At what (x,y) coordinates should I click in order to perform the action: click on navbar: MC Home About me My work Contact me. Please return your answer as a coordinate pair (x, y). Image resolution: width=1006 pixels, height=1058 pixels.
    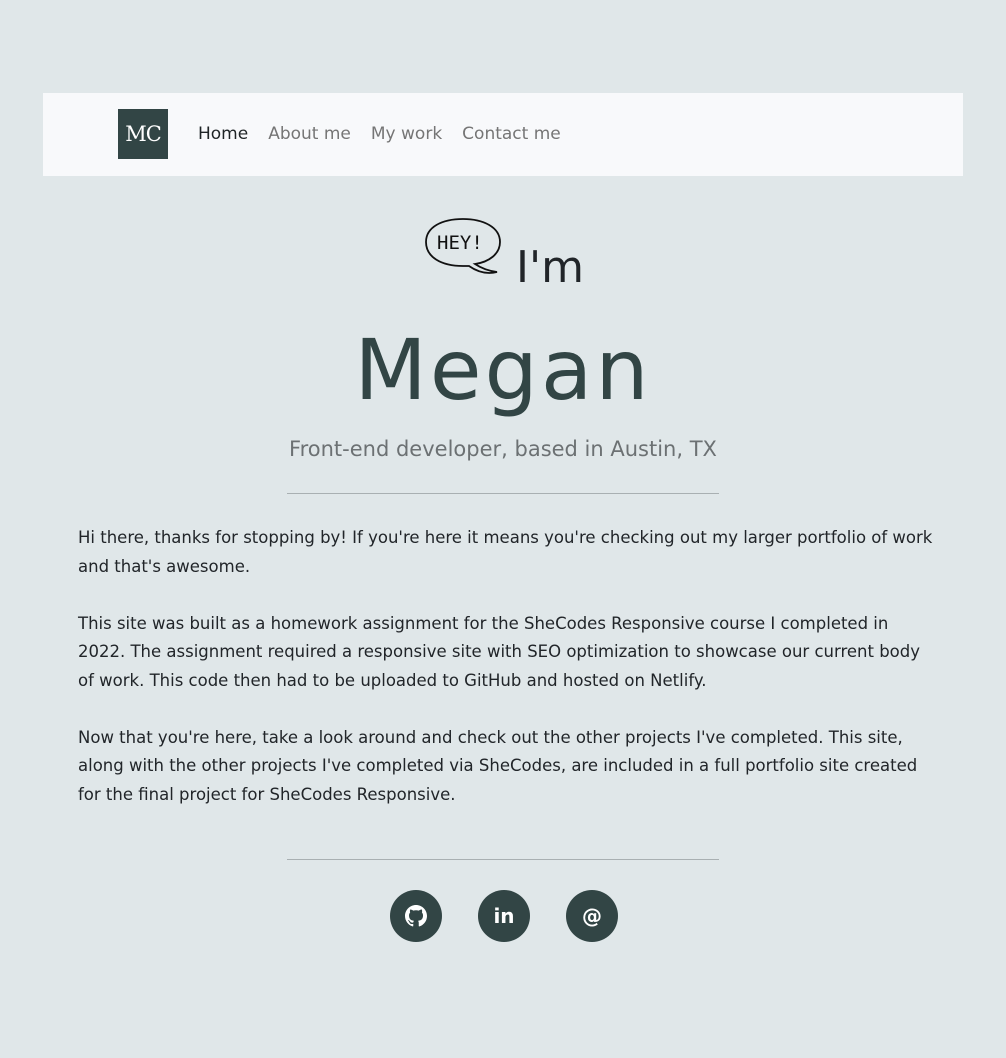
    Looking at the image, I should click on (503, 134).